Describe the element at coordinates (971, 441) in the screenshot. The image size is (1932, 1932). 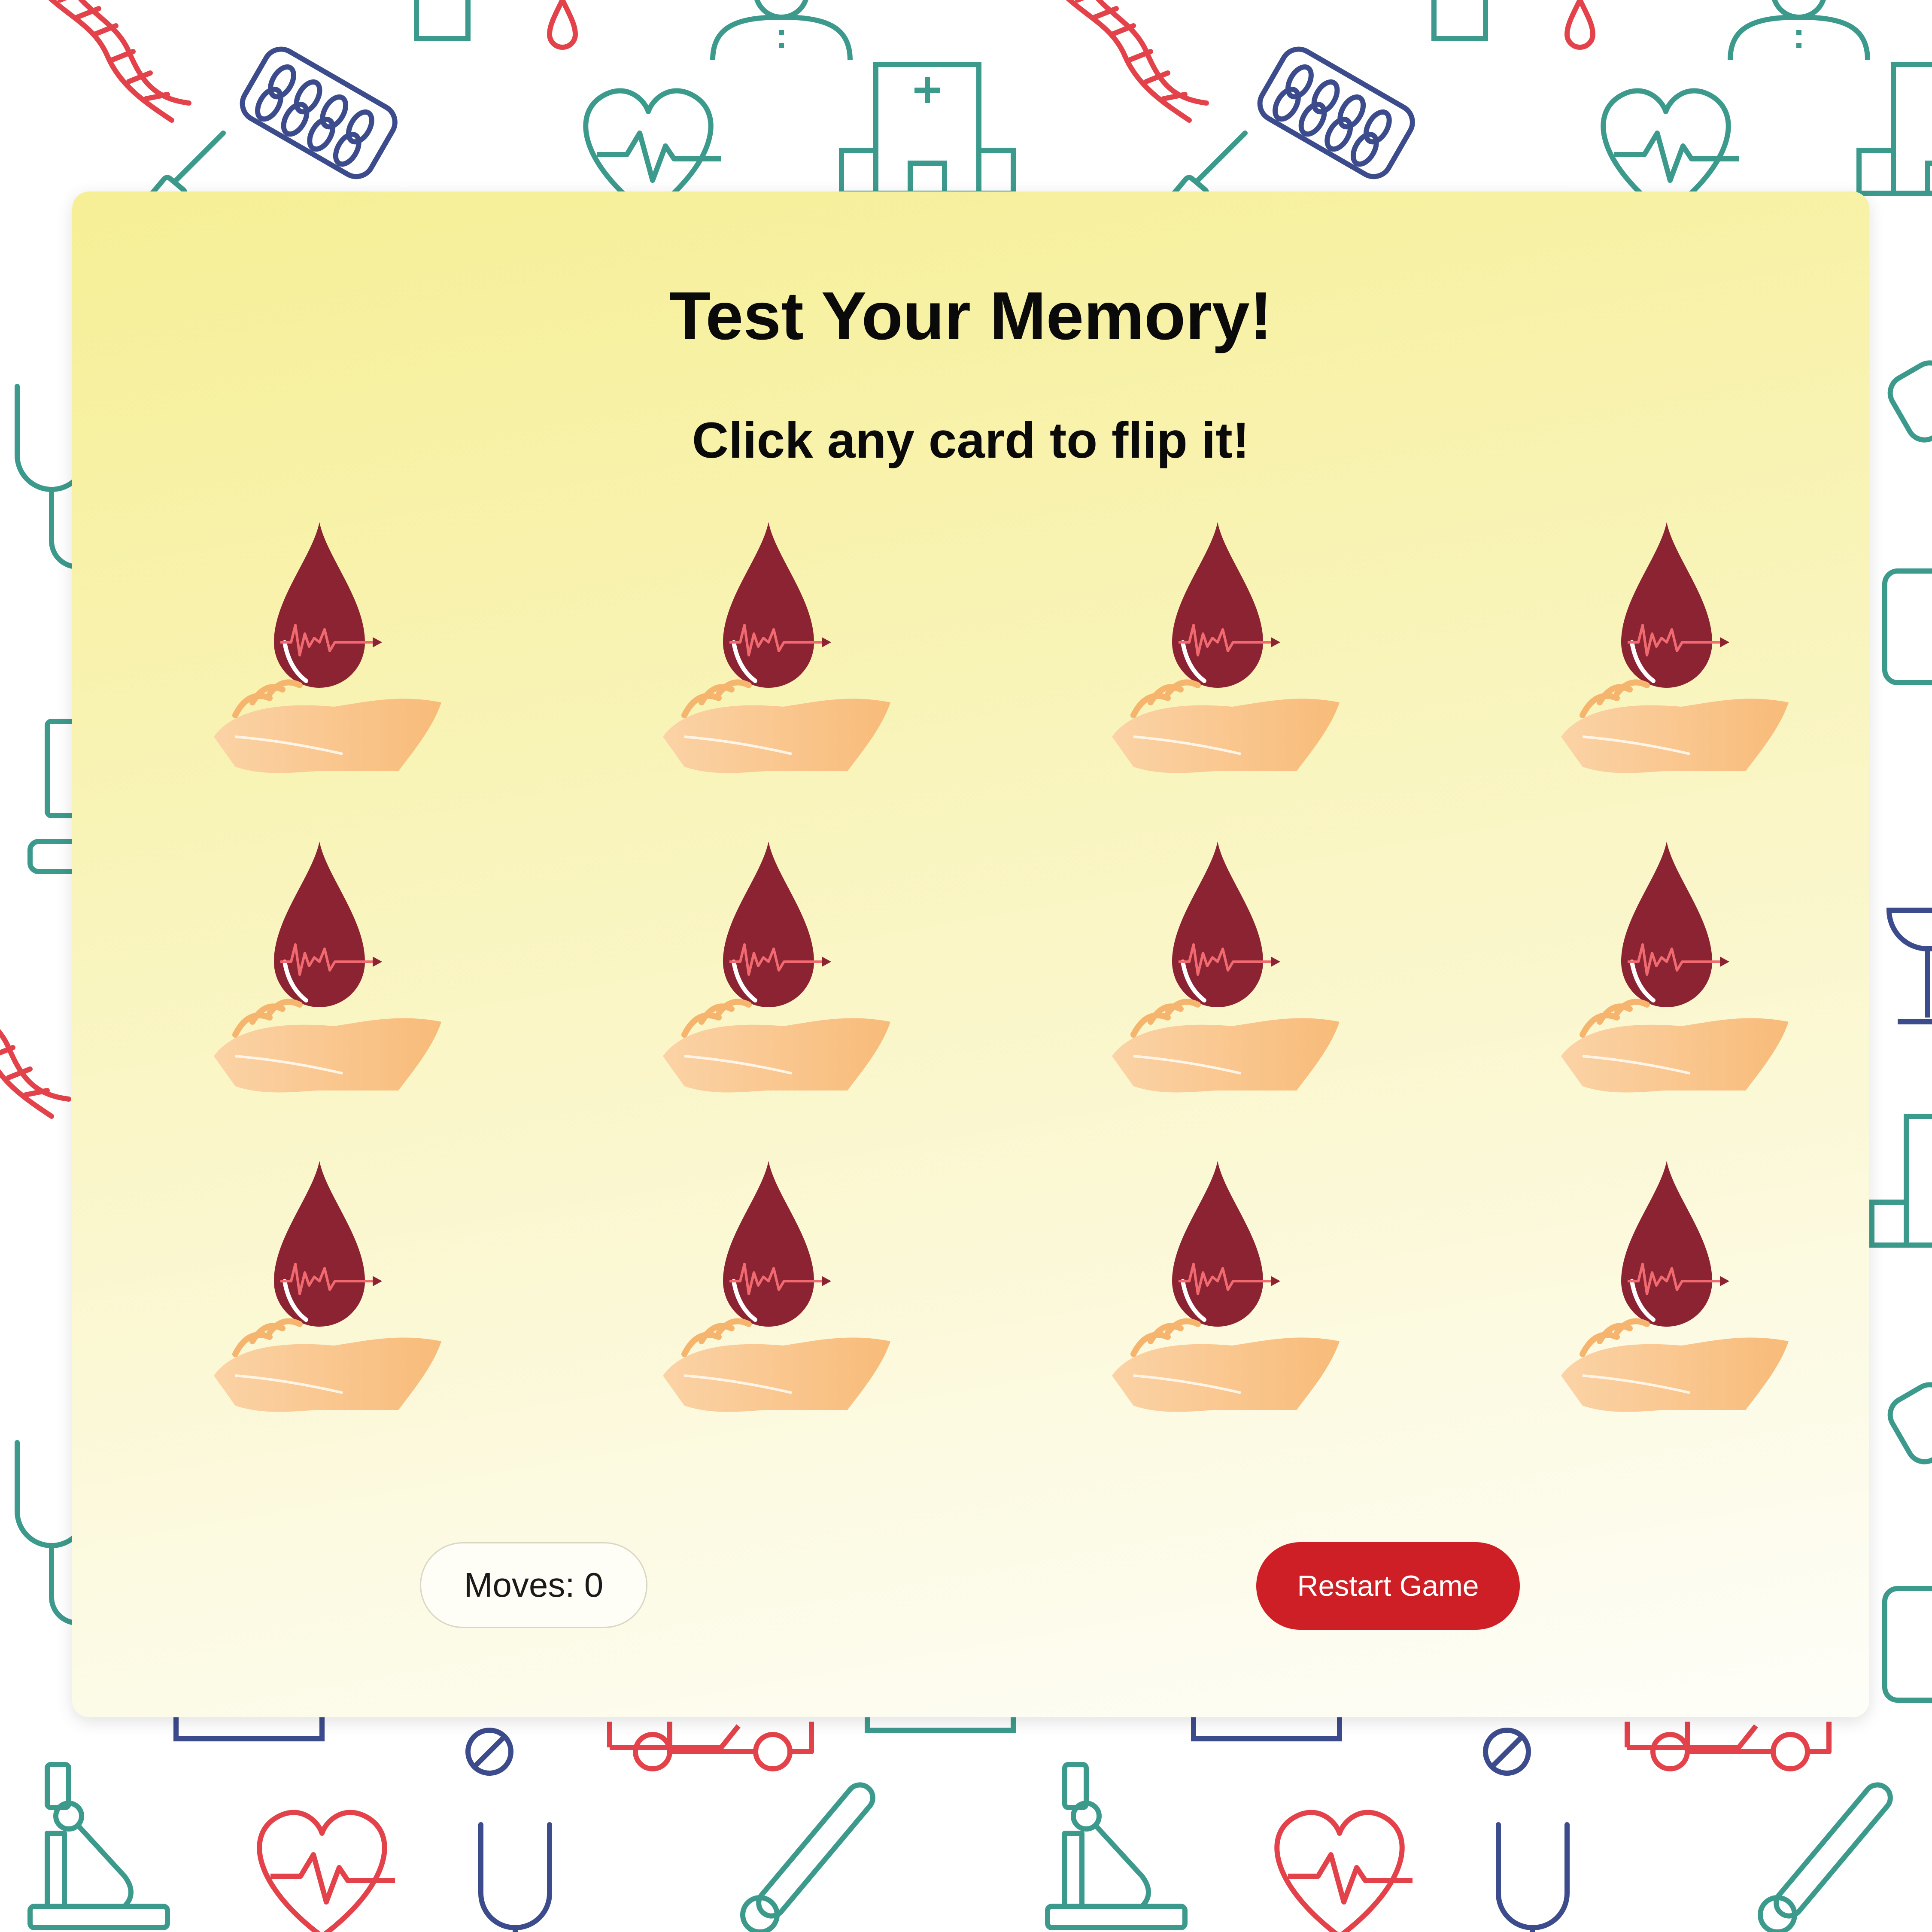
I see `game-instruction: Click any card to flip it!` at that location.